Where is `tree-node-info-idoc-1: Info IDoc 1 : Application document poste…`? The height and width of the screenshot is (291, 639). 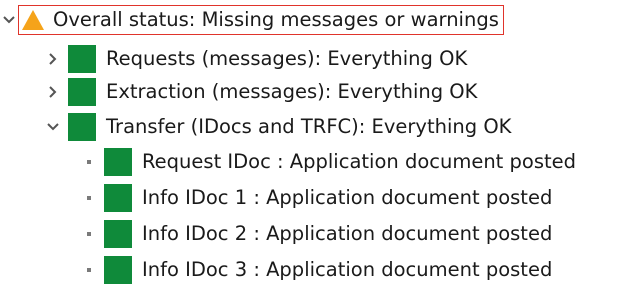 tree-node-info-idoc-1: Info IDoc 1 : Application document poste… is located at coordinates (316, 198).